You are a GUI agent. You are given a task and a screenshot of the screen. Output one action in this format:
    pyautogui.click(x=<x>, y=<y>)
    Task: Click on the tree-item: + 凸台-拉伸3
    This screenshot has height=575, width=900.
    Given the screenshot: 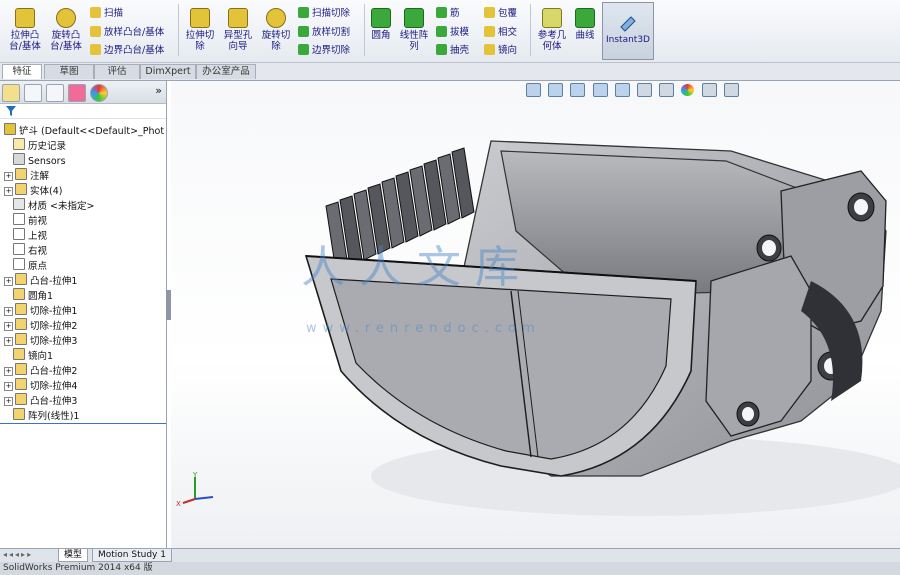 What is the action you would take?
    pyautogui.click(x=40, y=400)
    